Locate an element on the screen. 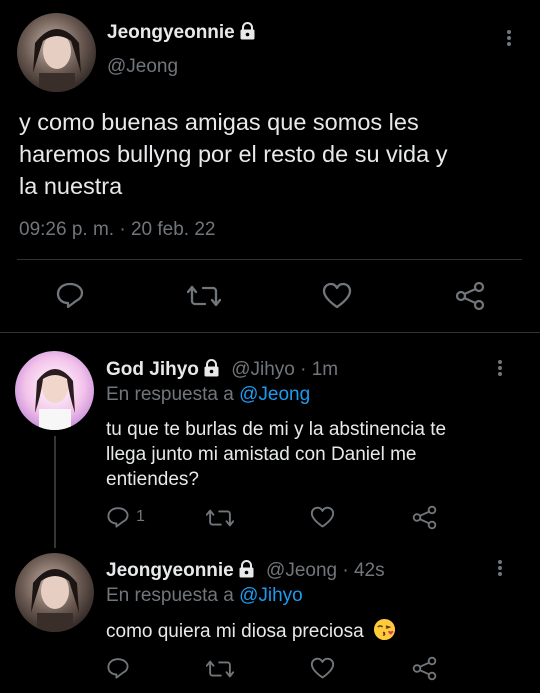 Image resolution: width=540 pixels, height=693 pixels. reply-handle: @Jeong is located at coordinates (301, 570).